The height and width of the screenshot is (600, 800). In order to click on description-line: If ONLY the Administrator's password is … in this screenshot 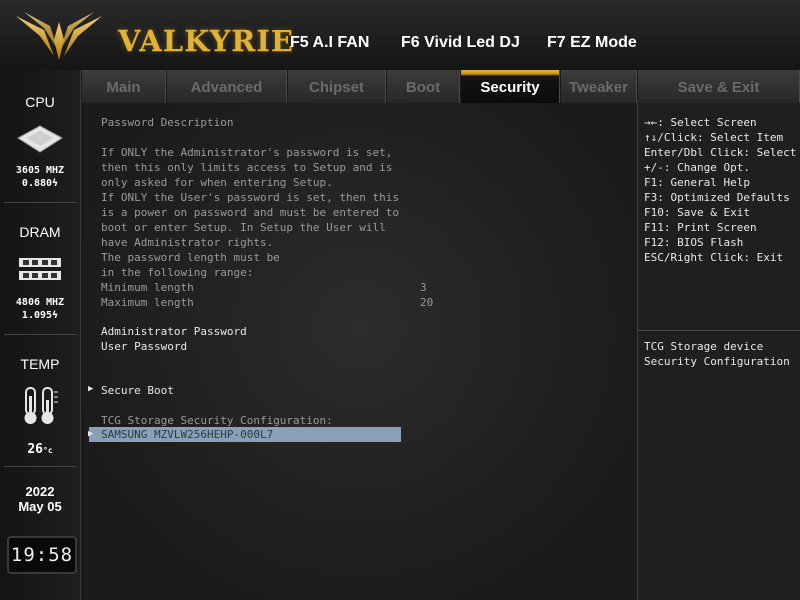, I will do `click(247, 152)`.